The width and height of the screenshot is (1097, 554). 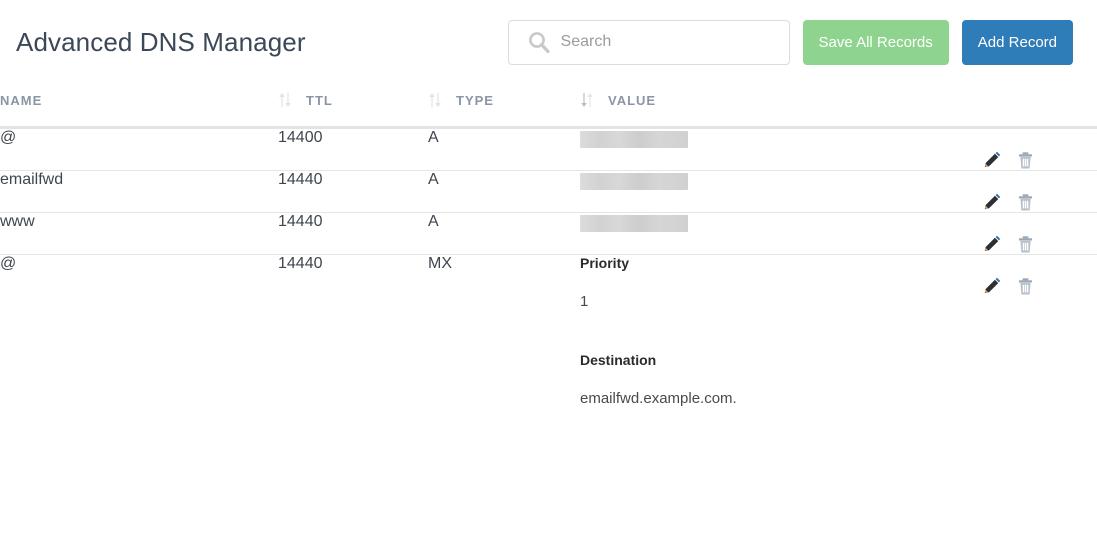 I want to click on cell-name: emailfwd, so click(x=139, y=191).